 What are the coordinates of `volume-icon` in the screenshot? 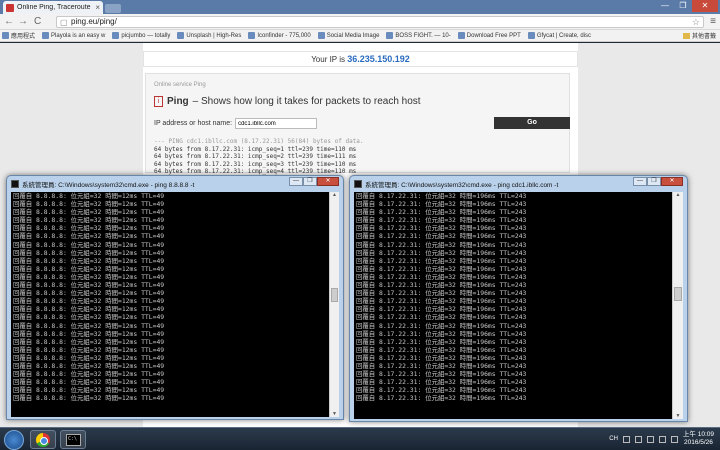 It's located at (674, 439).